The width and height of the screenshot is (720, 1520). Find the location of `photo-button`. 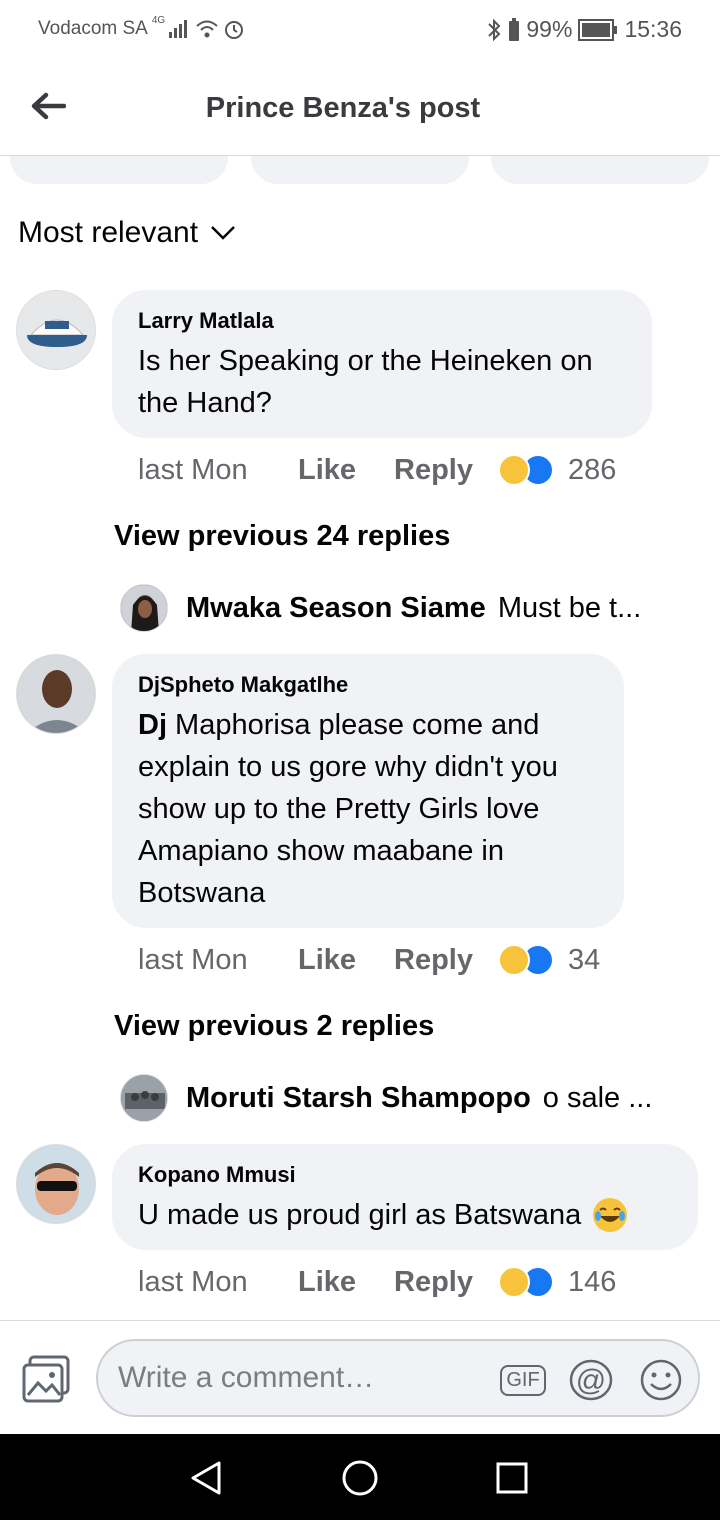

photo-button is located at coordinates (47, 1379).